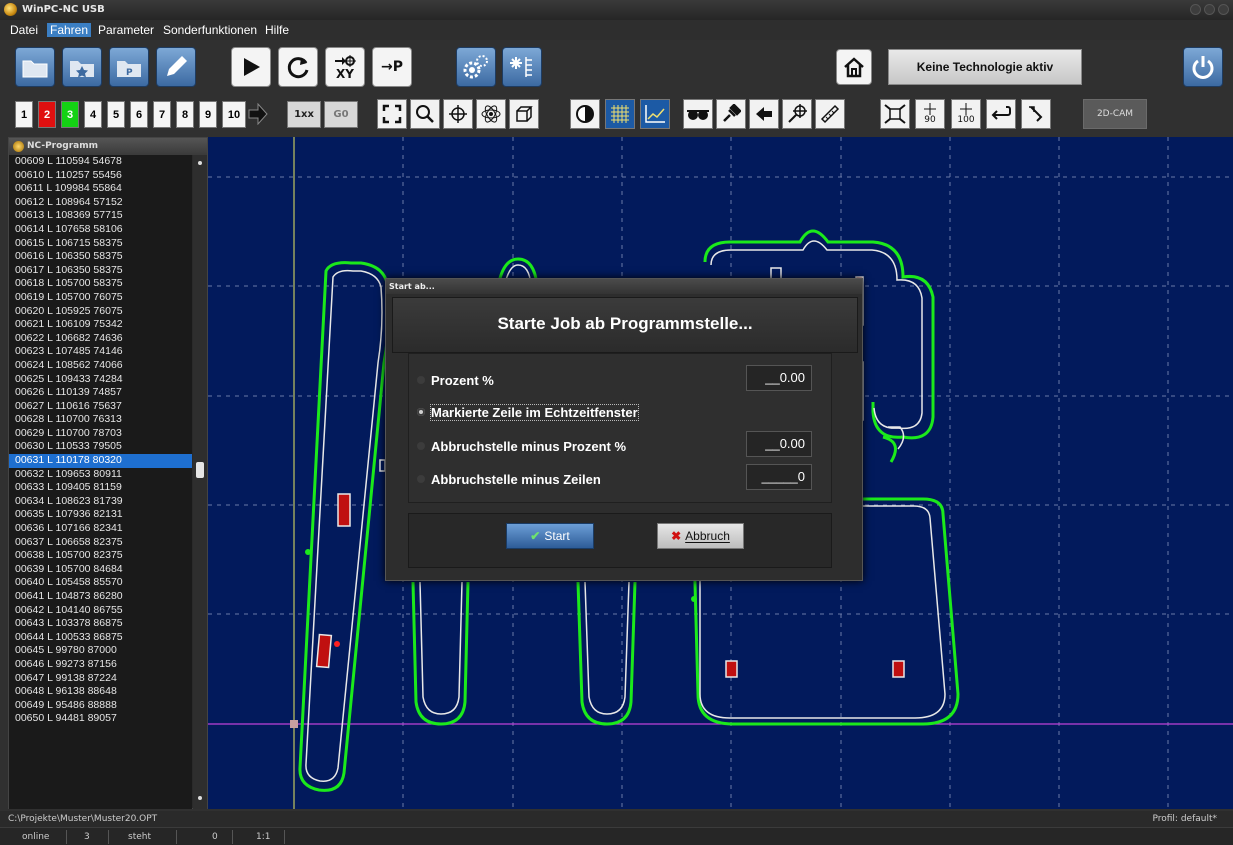  What do you see at coordinates (298, 67) in the screenshot?
I see `reference-run-button` at bounding box center [298, 67].